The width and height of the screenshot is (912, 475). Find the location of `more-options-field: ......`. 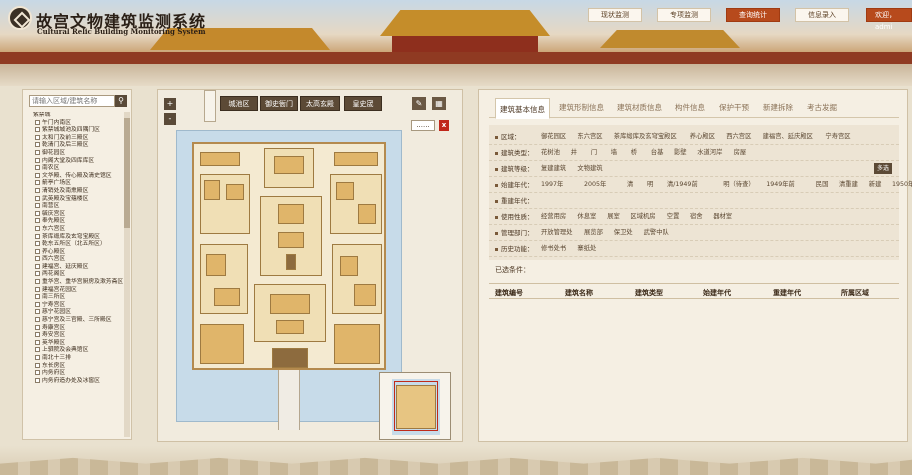

more-options-field: ...... is located at coordinates (423, 125).